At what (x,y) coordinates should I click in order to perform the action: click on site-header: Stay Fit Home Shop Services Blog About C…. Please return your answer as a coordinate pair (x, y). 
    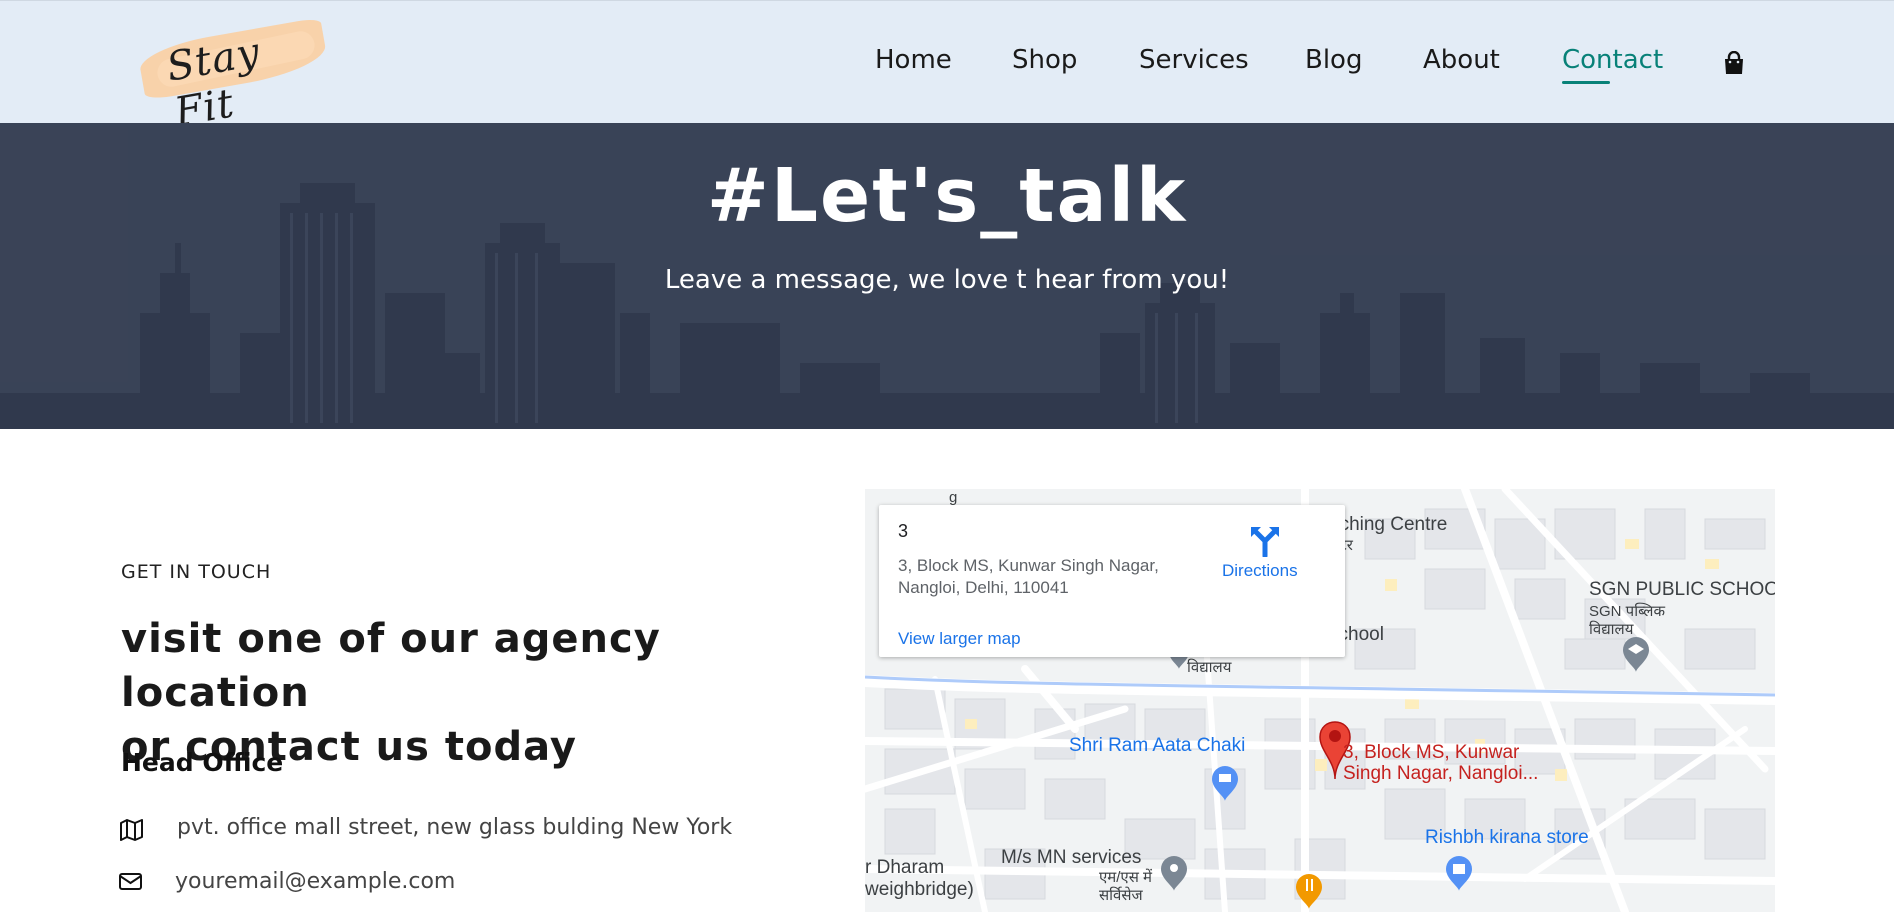
    Looking at the image, I should click on (947, 68).